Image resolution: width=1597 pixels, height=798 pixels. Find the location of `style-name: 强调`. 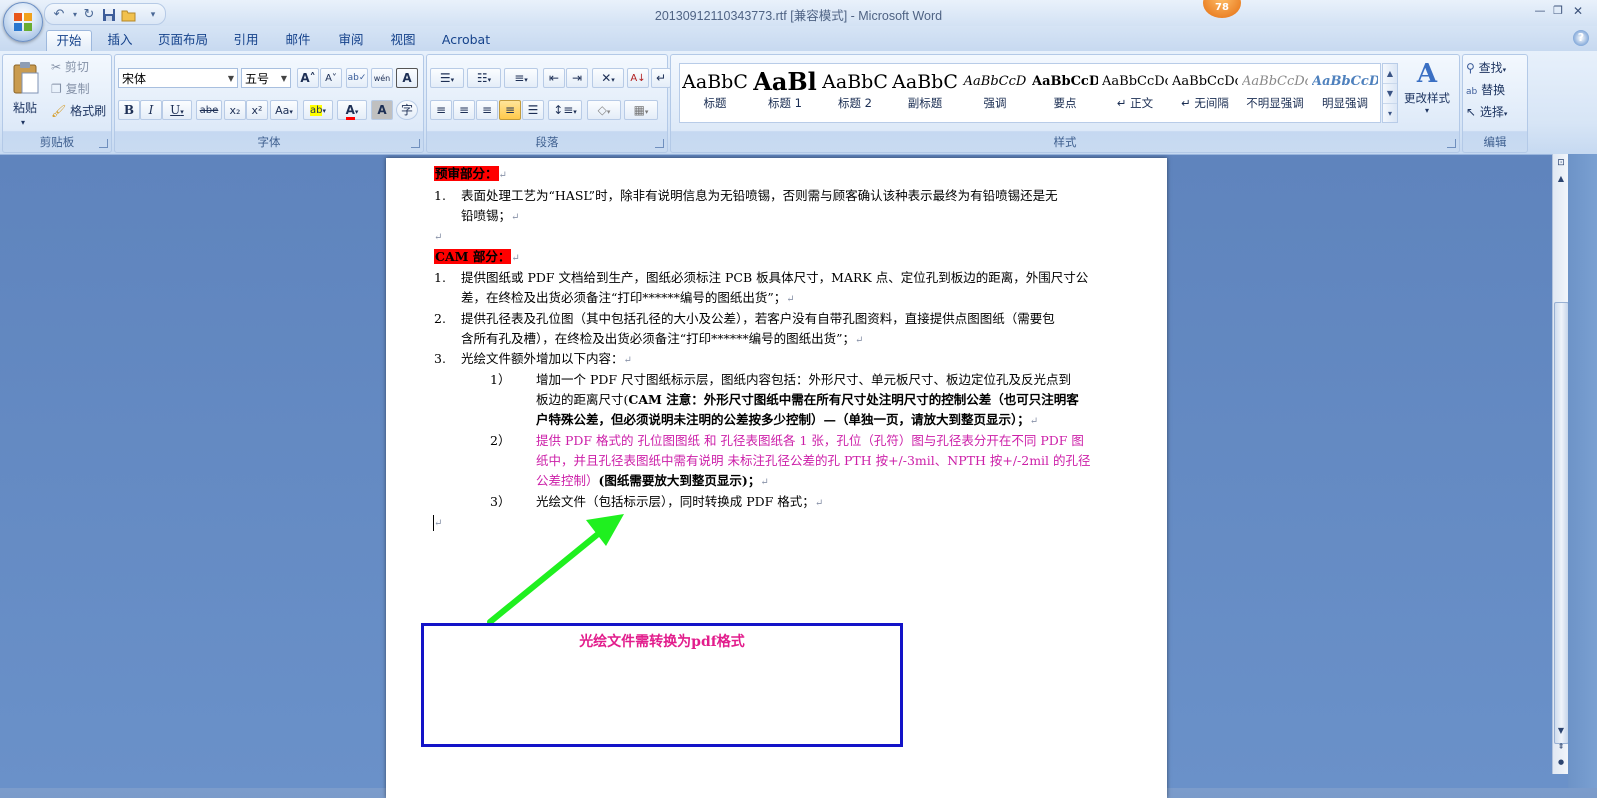

style-name: 强调 is located at coordinates (995, 103).